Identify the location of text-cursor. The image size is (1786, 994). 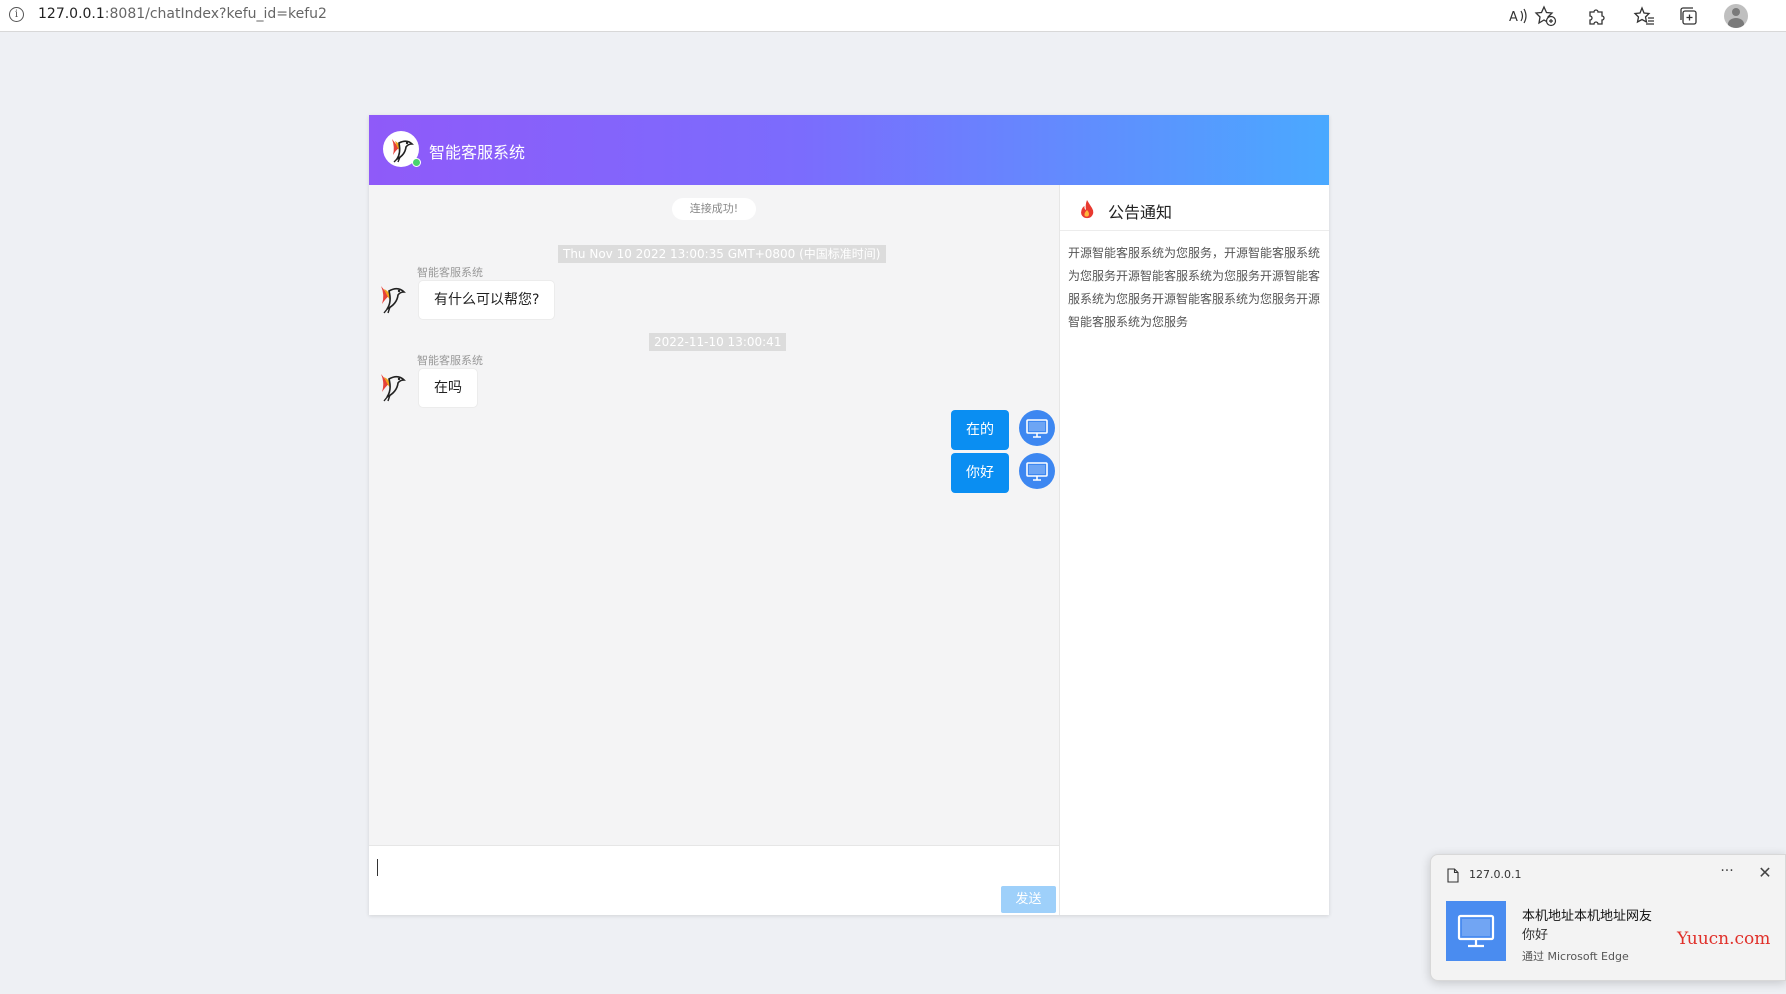
(377, 867).